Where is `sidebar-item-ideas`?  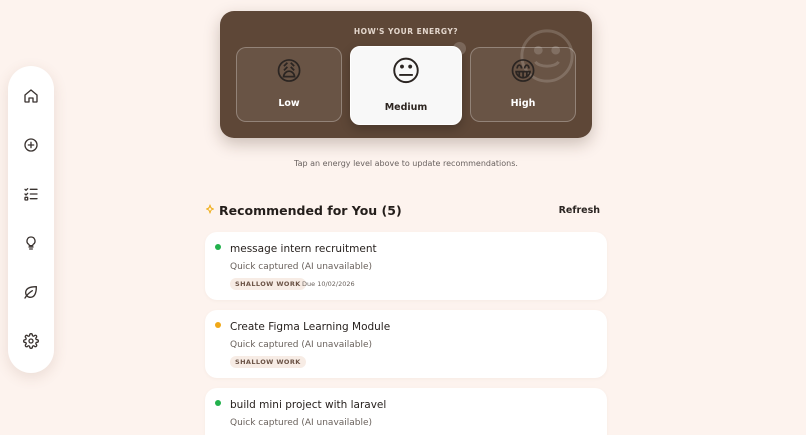
sidebar-item-ideas is located at coordinates (31, 243).